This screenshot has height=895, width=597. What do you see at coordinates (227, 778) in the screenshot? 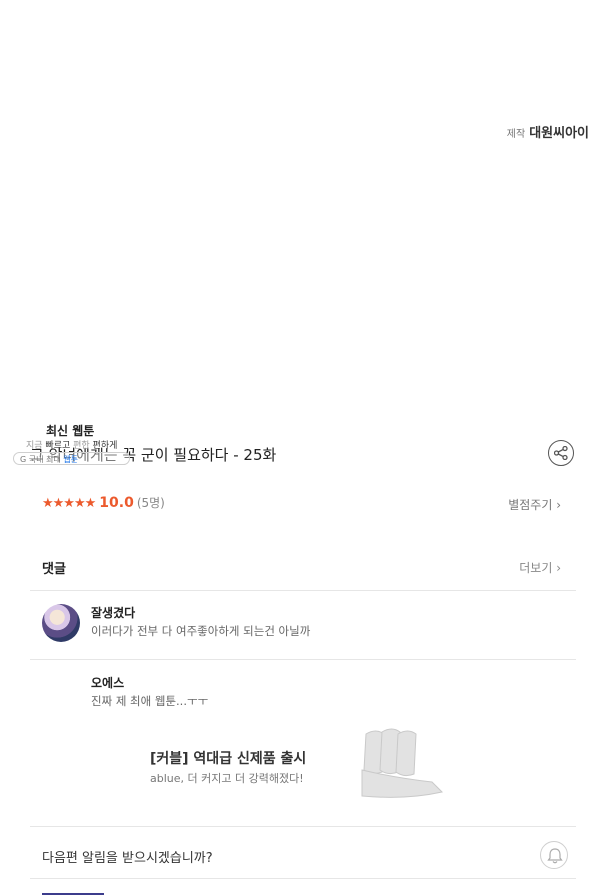
I see `ad-subtitle: ablue, 더 커지고 더 강력해졌다!` at bounding box center [227, 778].